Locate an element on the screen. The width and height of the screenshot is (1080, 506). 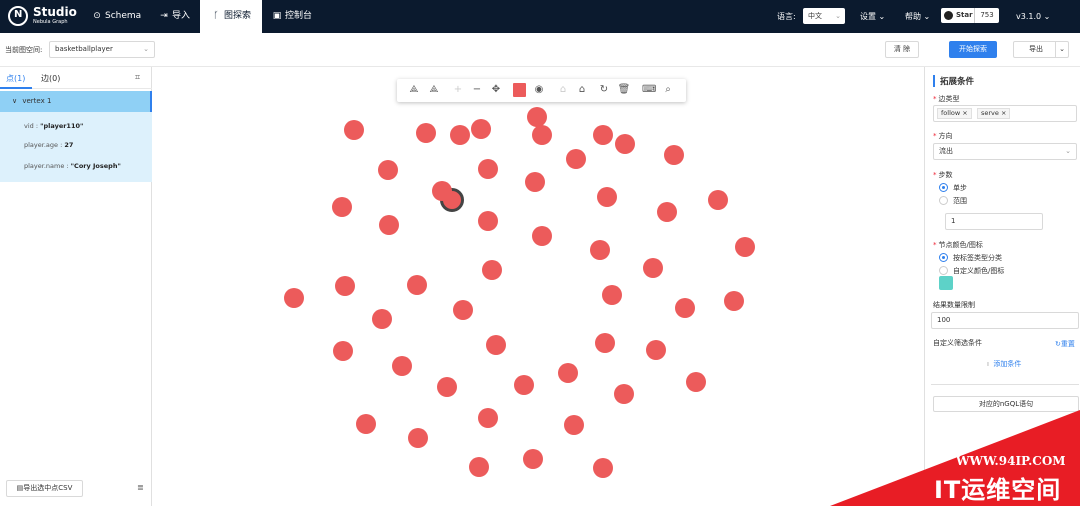
nav-import: ⇥ 导入 is located at coordinates (176, 16).